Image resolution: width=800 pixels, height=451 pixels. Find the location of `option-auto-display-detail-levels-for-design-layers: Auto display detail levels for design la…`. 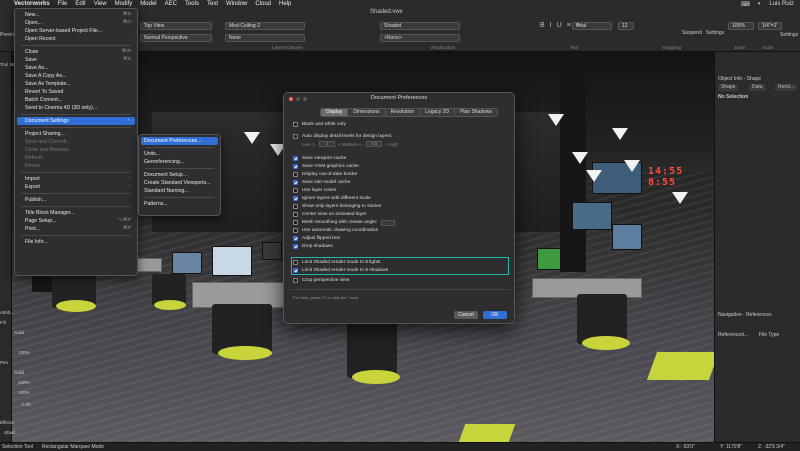

option-auto-display-detail-levels-for-design-layers: Auto display detail levels for design la… is located at coordinates (342, 136).